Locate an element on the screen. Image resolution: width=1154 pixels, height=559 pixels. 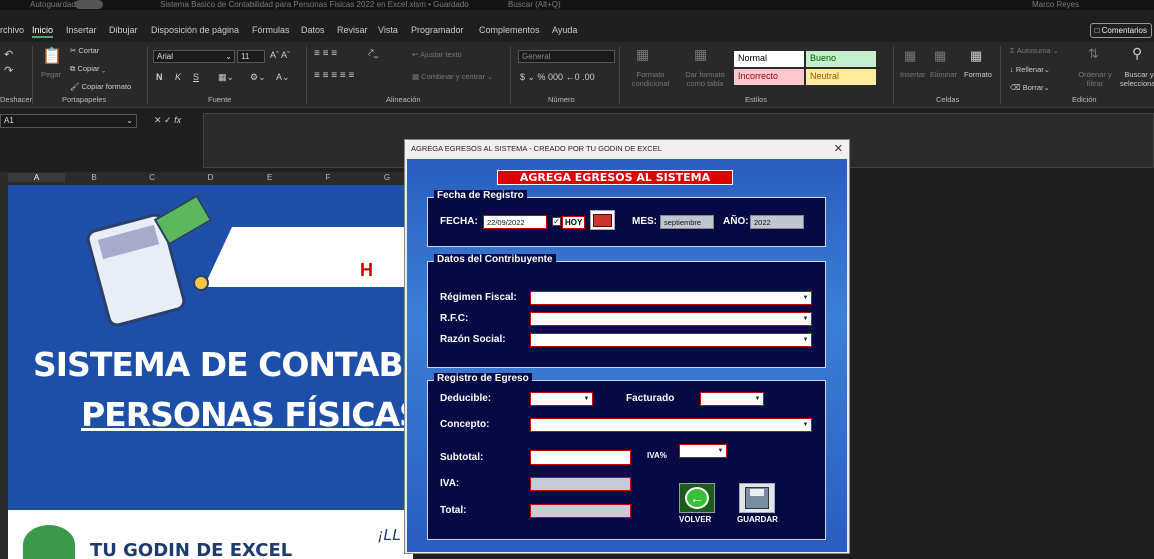
tab-datos: Datos is located at coordinates (313, 30).